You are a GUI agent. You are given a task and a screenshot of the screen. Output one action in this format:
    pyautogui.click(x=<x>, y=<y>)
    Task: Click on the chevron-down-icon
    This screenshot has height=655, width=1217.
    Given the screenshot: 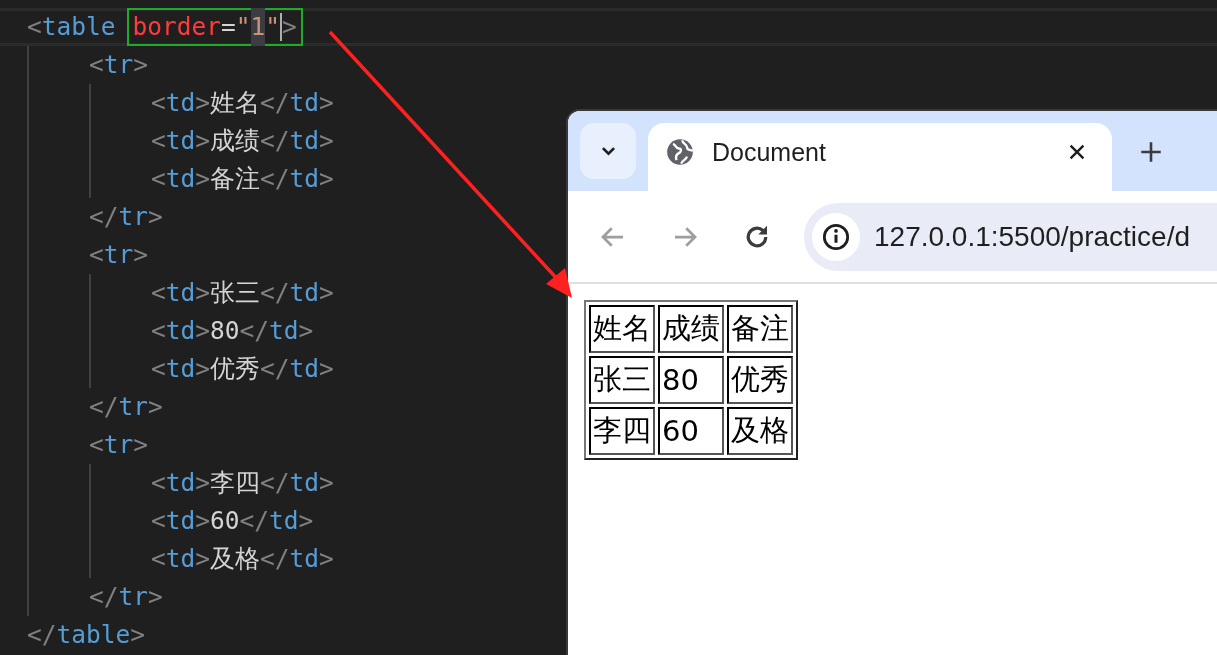 What is the action you would take?
    pyautogui.click(x=608, y=151)
    